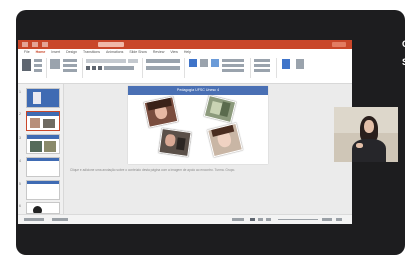 The width and height of the screenshot is (405, 259). I want to click on thumbnail-number: 1, so click(20, 92).